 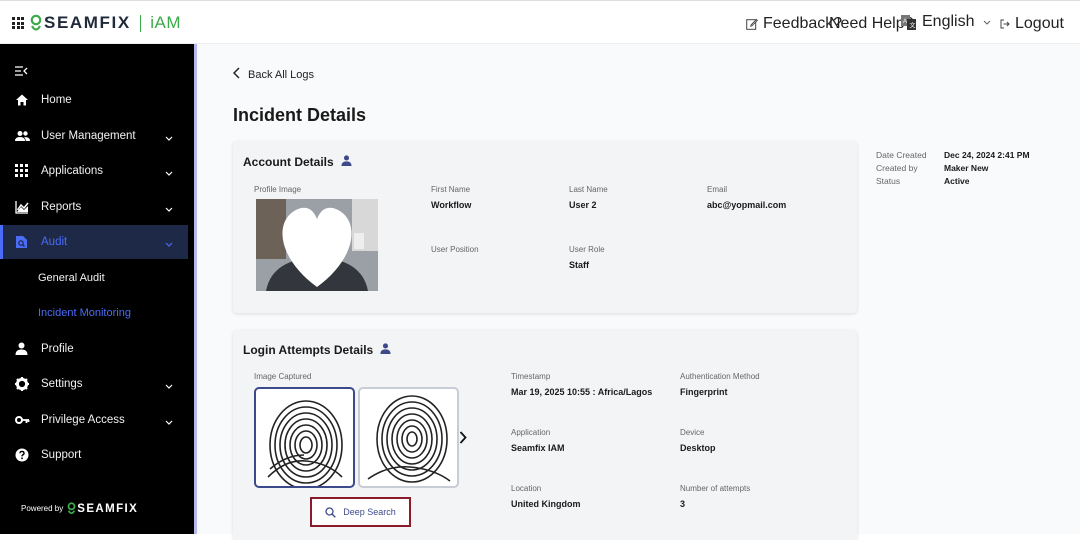 I want to click on logout-icon, so click(x=1005, y=24).